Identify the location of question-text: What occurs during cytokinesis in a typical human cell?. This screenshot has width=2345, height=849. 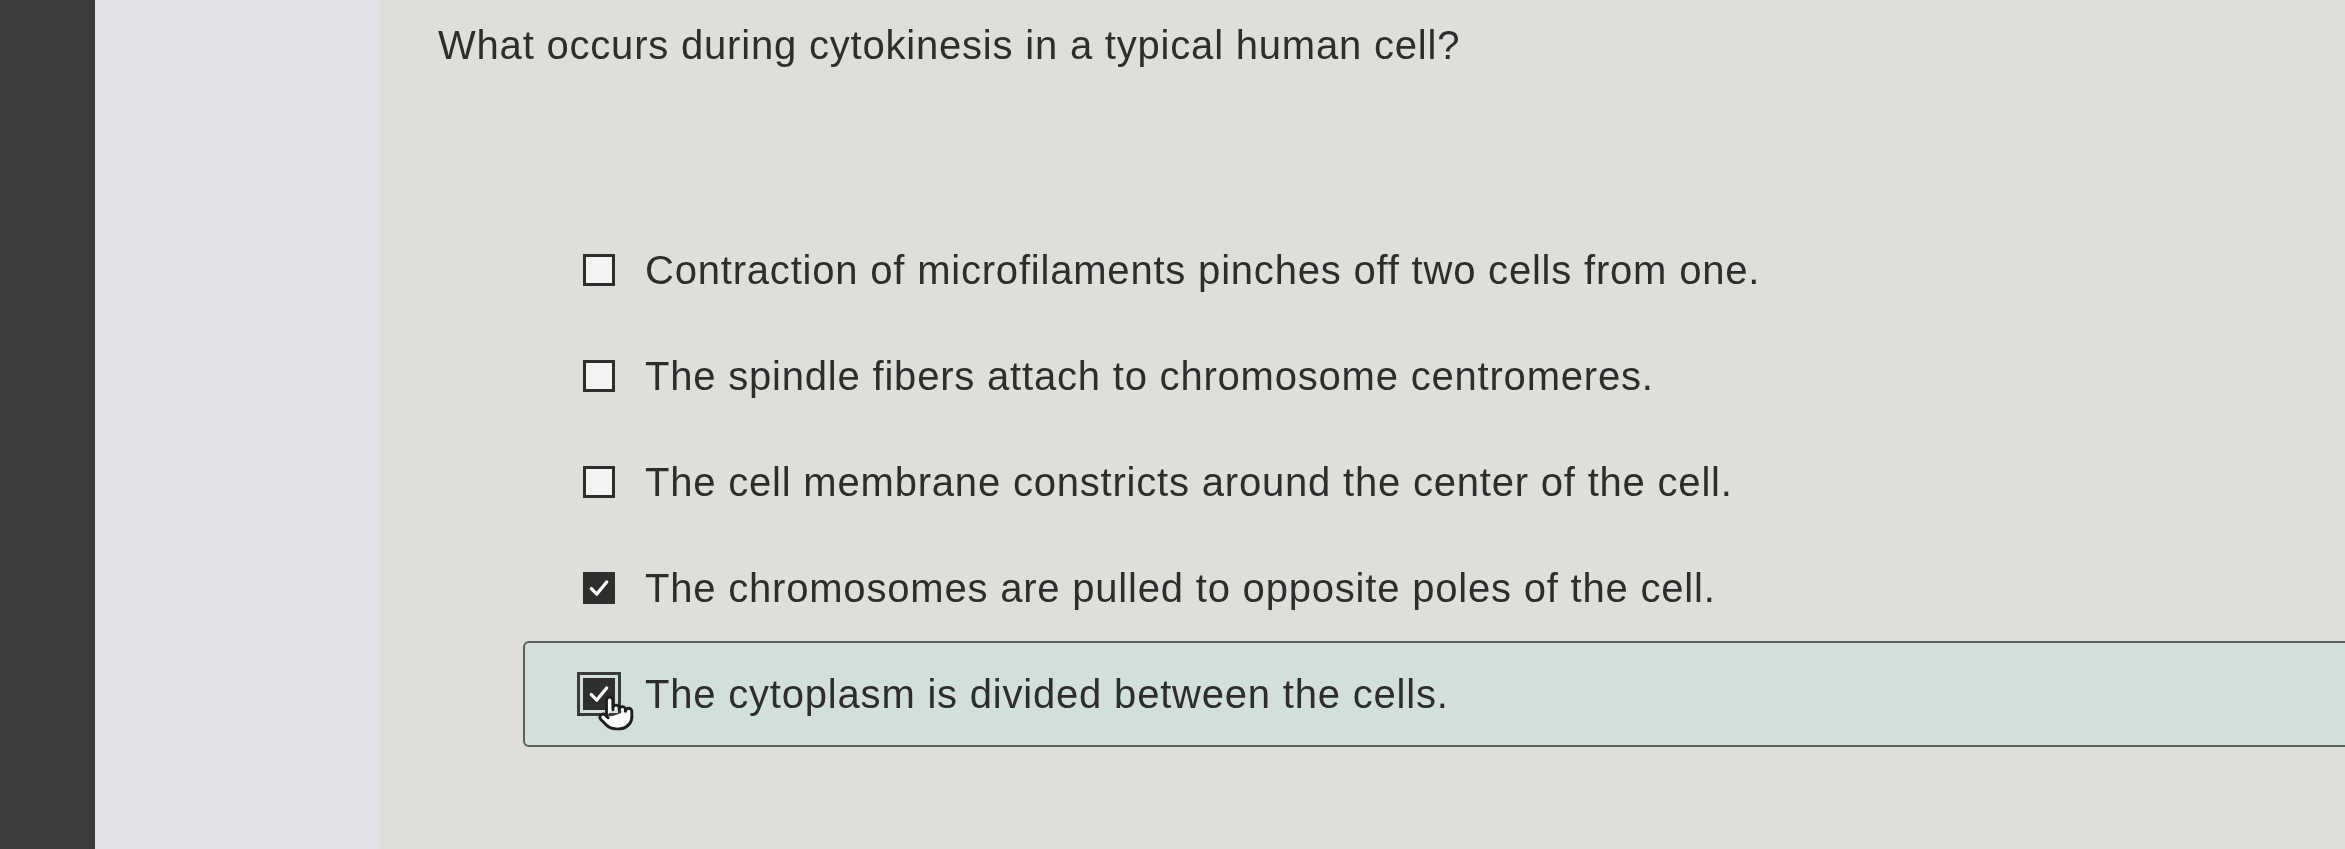
(949, 45).